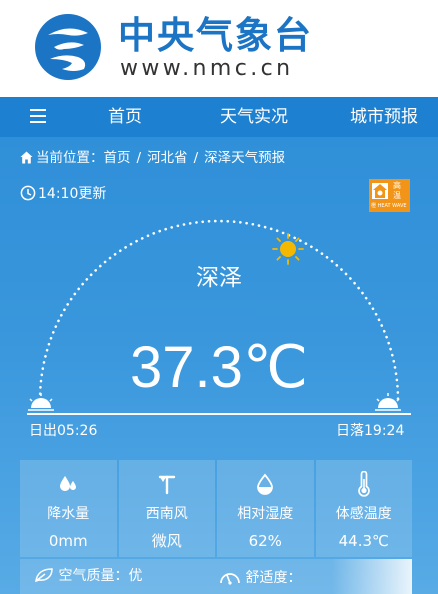 The height and width of the screenshot is (594, 438). Describe the element at coordinates (254, 117) in the screenshot. I see `nav-observations: 天气实况` at that location.